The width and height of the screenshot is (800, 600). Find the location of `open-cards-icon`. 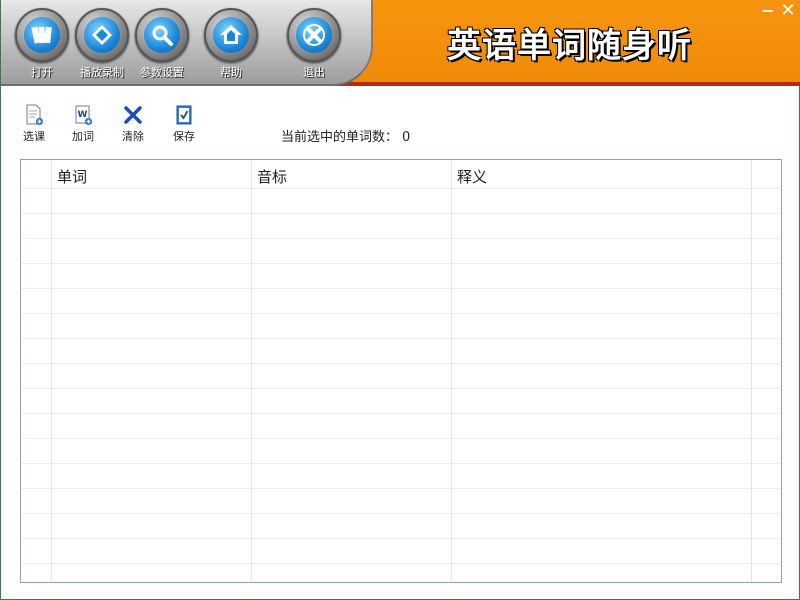

open-cards-icon is located at coordinates (42, 35).